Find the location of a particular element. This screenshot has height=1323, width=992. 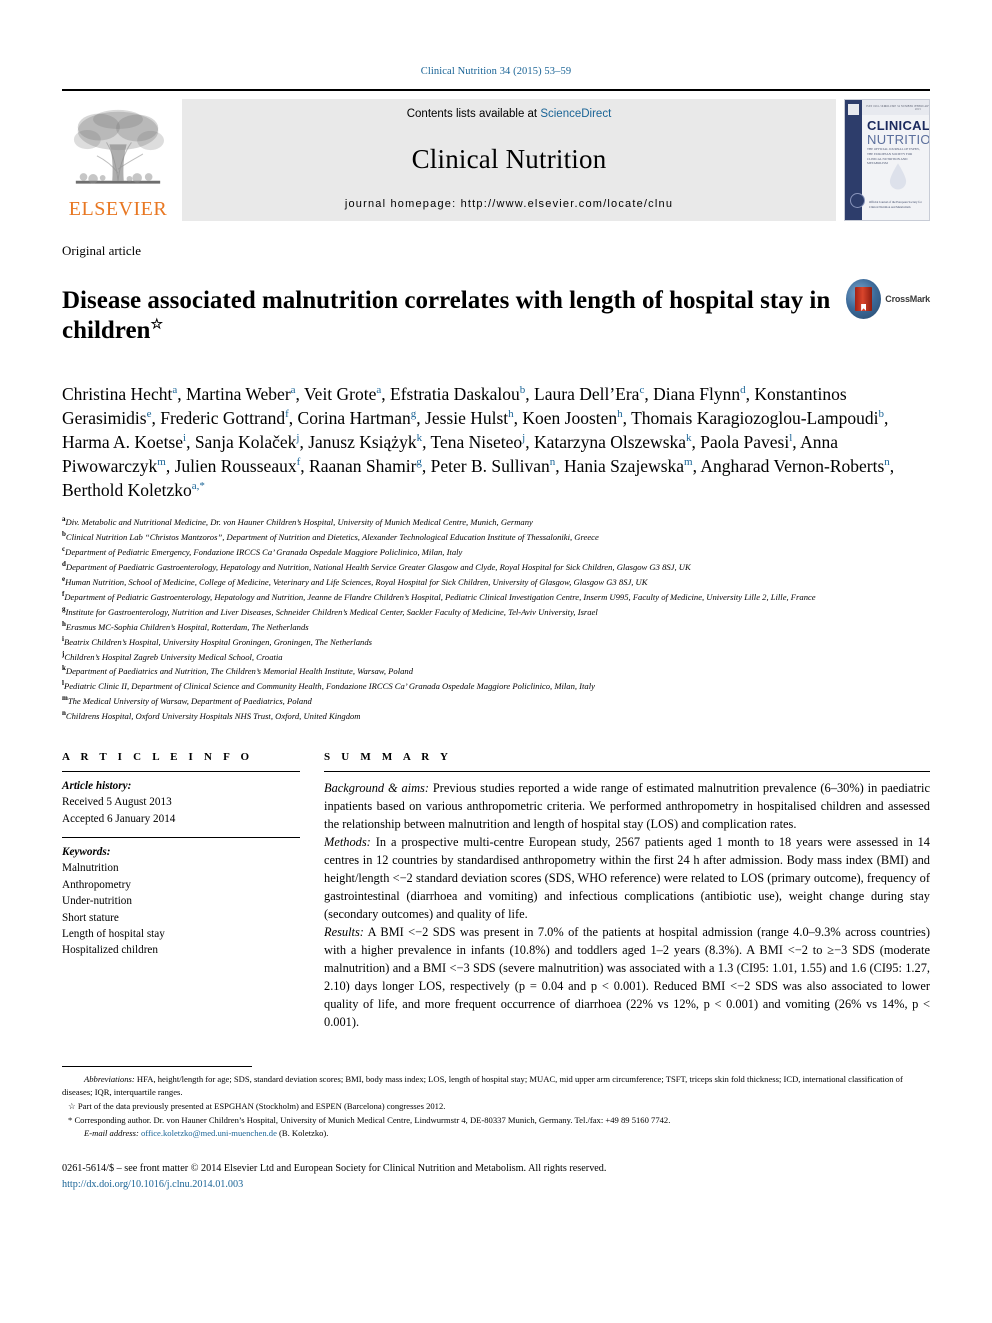

keyword-item: Malnutrition is located at coordinates (90, 868).